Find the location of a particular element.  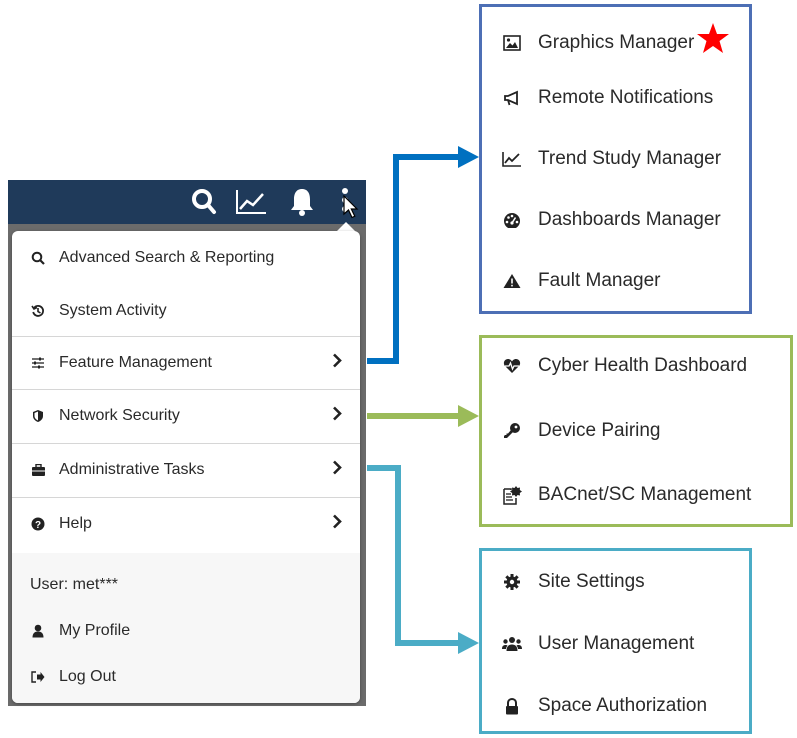

submenu-item-label: User Management is located at coordinates (616, 643).